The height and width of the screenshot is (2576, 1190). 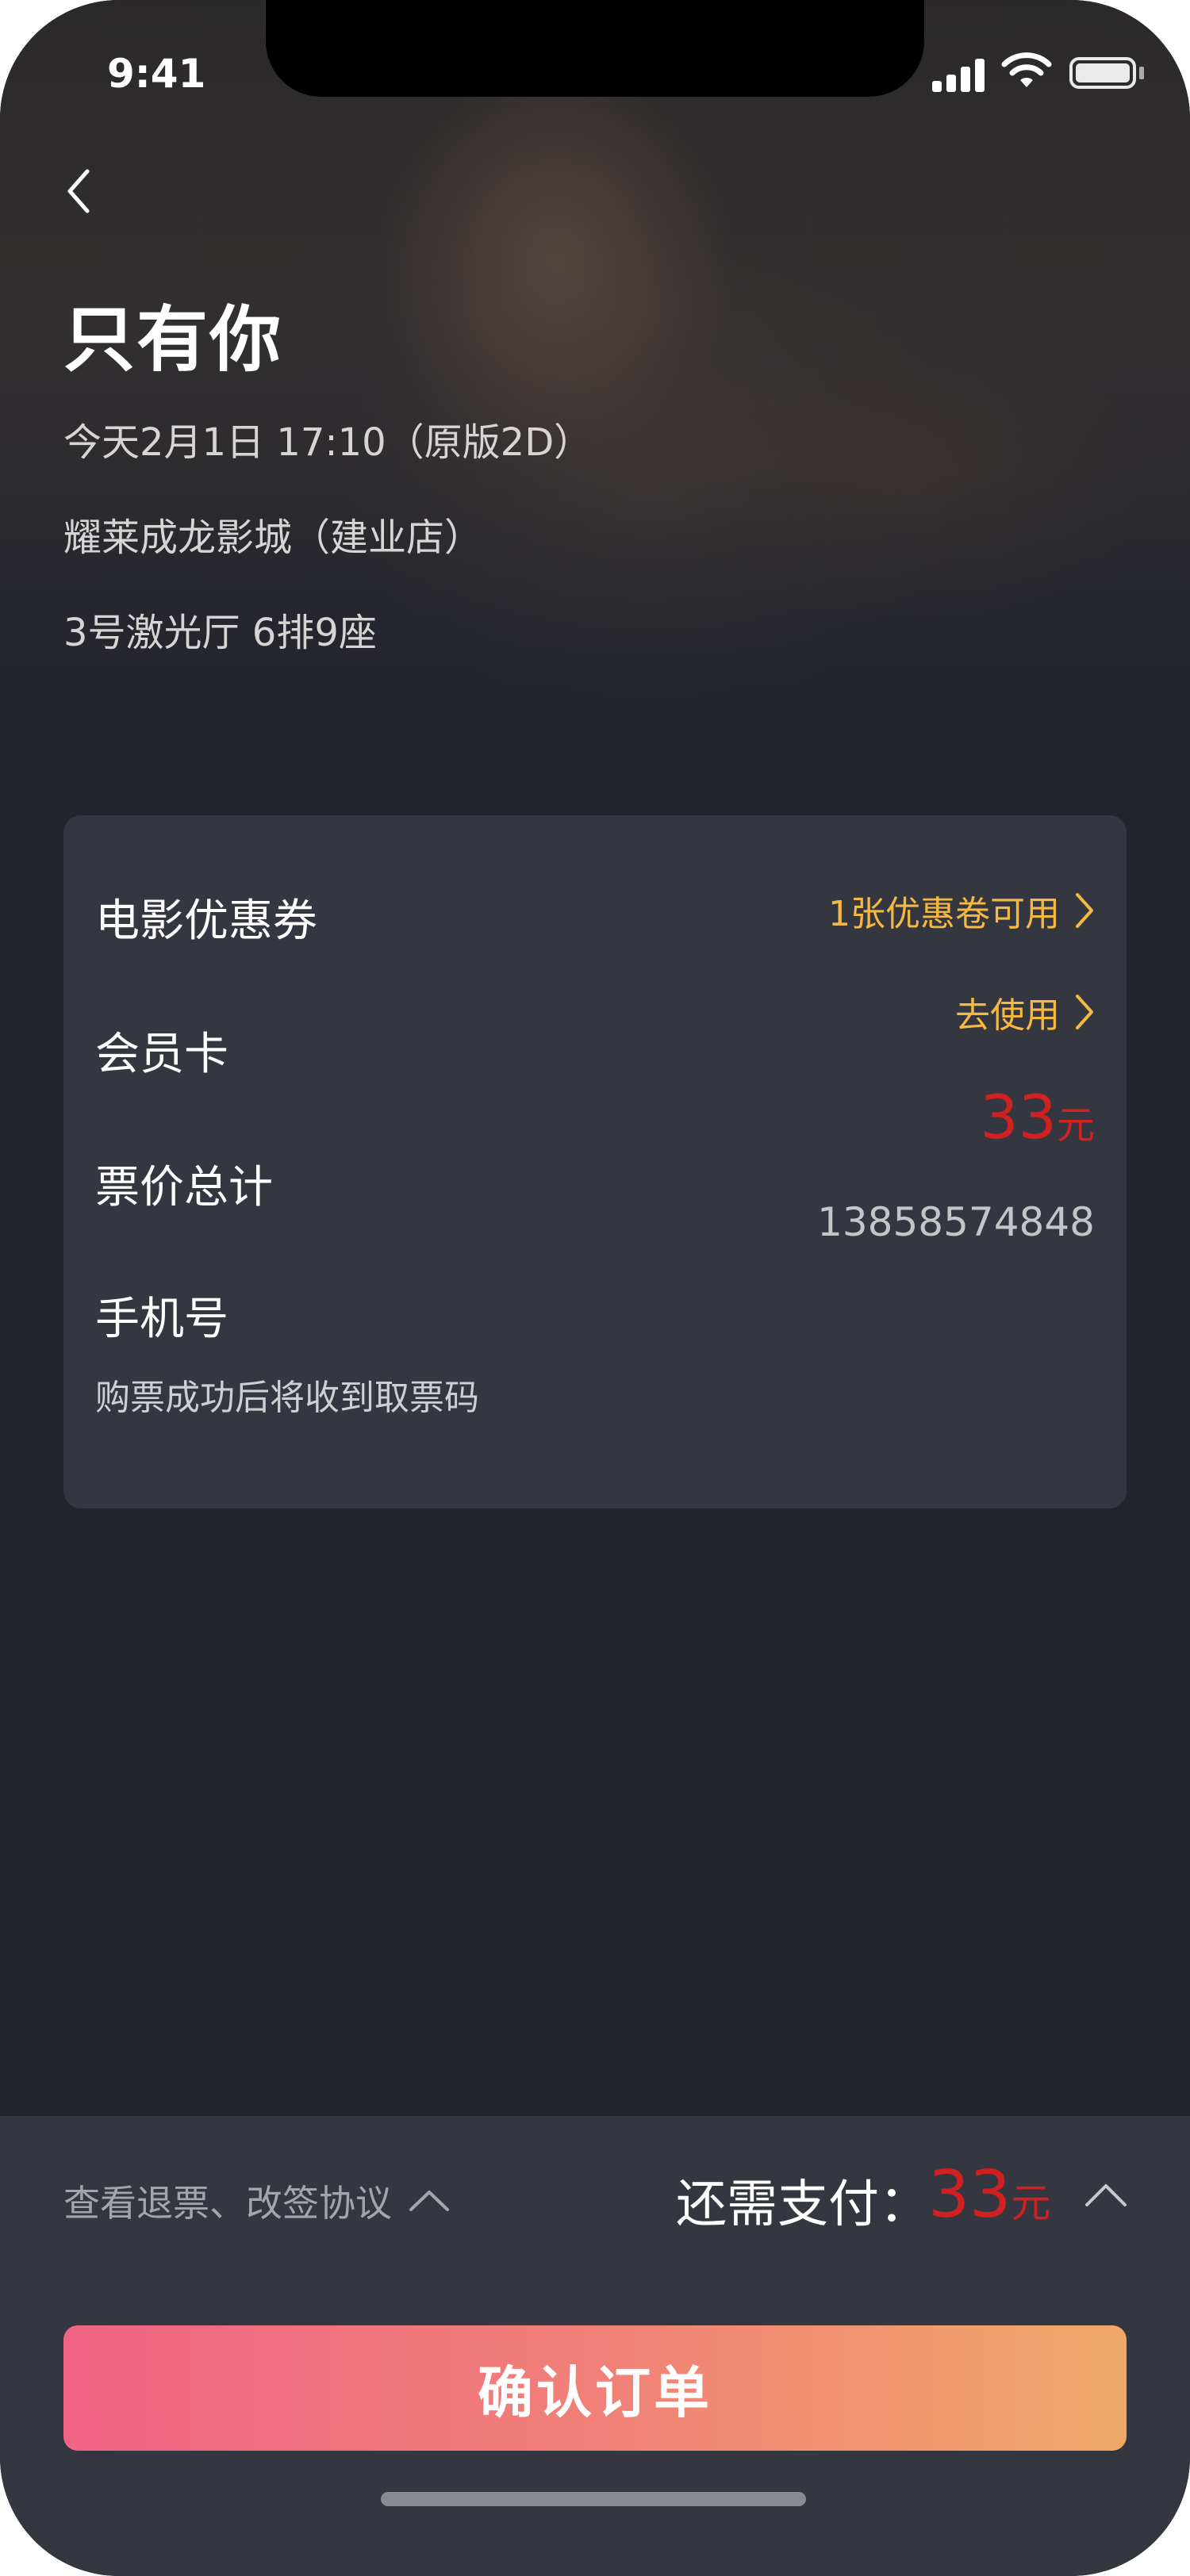 I want to click on seat-info: 3号激光厅 6排9座, so click(x=220, y=633).